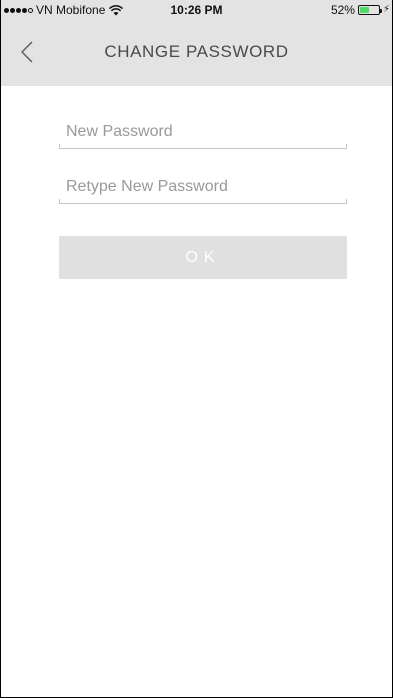 This screenshot has height=698, width=393. I want to click on charging-bolt-icon: ⚡, so click(386, 9).